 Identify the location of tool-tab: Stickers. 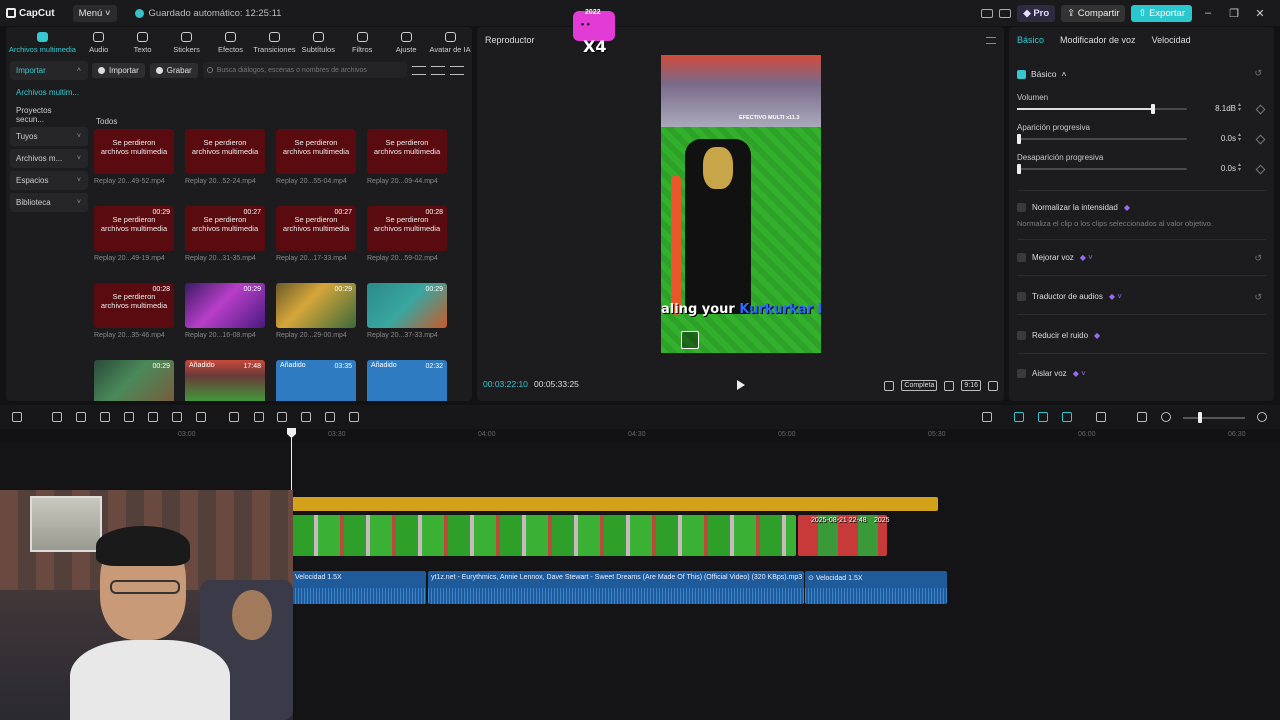
(187, 44).